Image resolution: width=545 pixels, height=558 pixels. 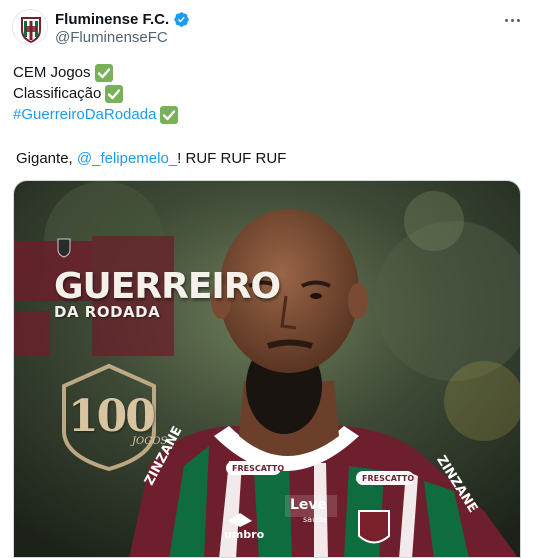 I want to click on tweet-line-4: Gigante, @_felipemelo_! RUF RUF RUF, so click(x=151, y=158).